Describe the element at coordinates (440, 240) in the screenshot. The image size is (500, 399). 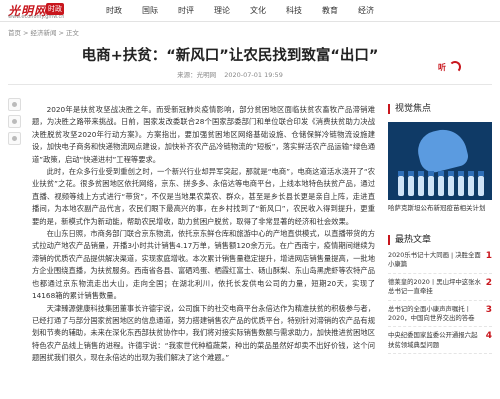
I see `hot-articles-heading: 最热文章` at that location.